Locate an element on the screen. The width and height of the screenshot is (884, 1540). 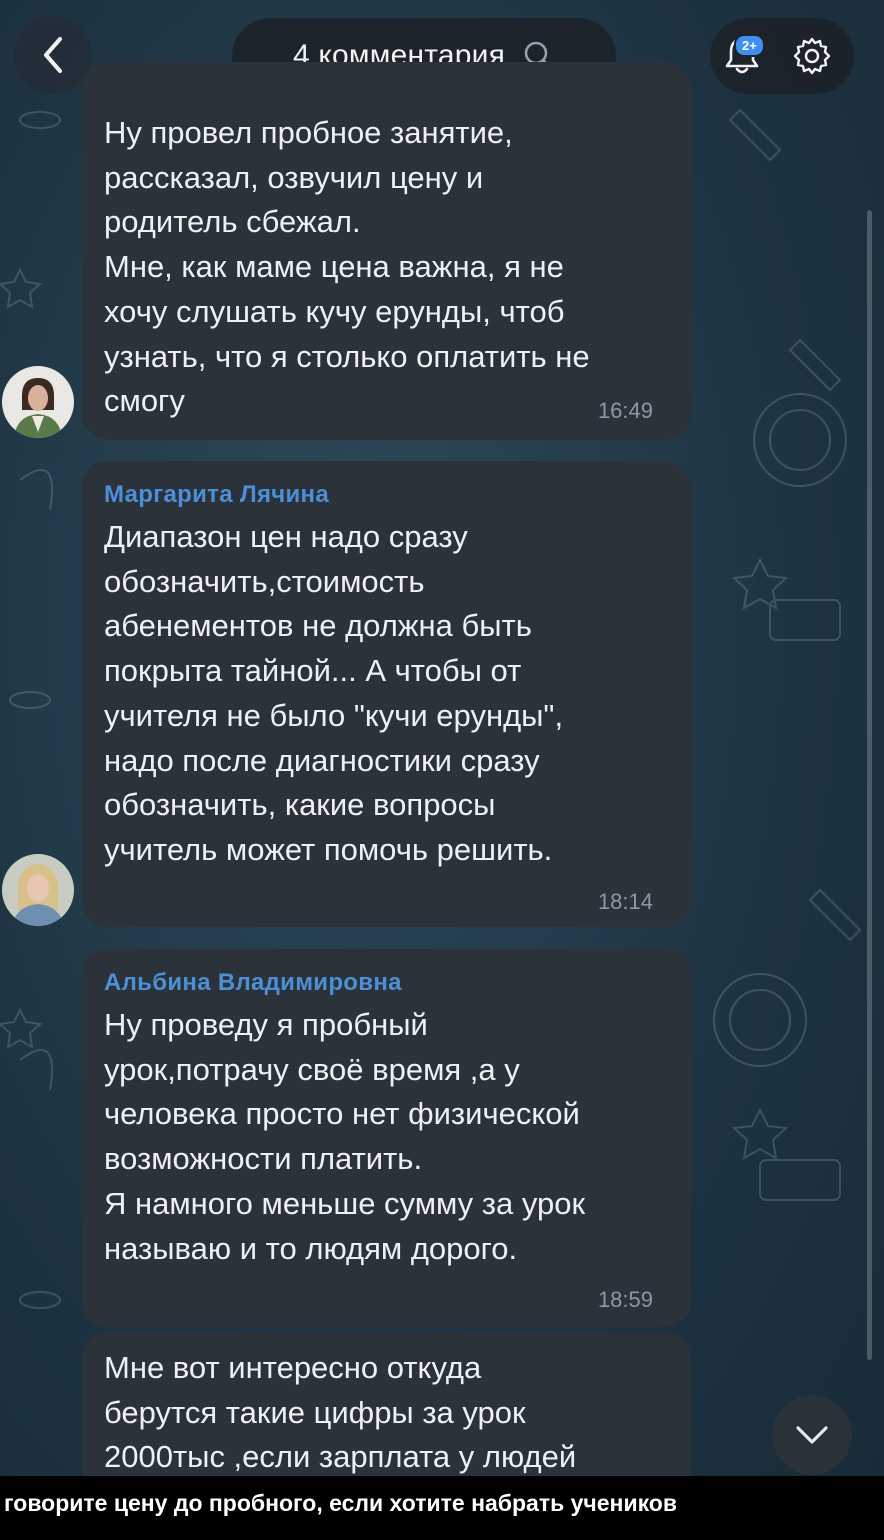
comment-time: 16:49 is located at coordinates (625, 410).